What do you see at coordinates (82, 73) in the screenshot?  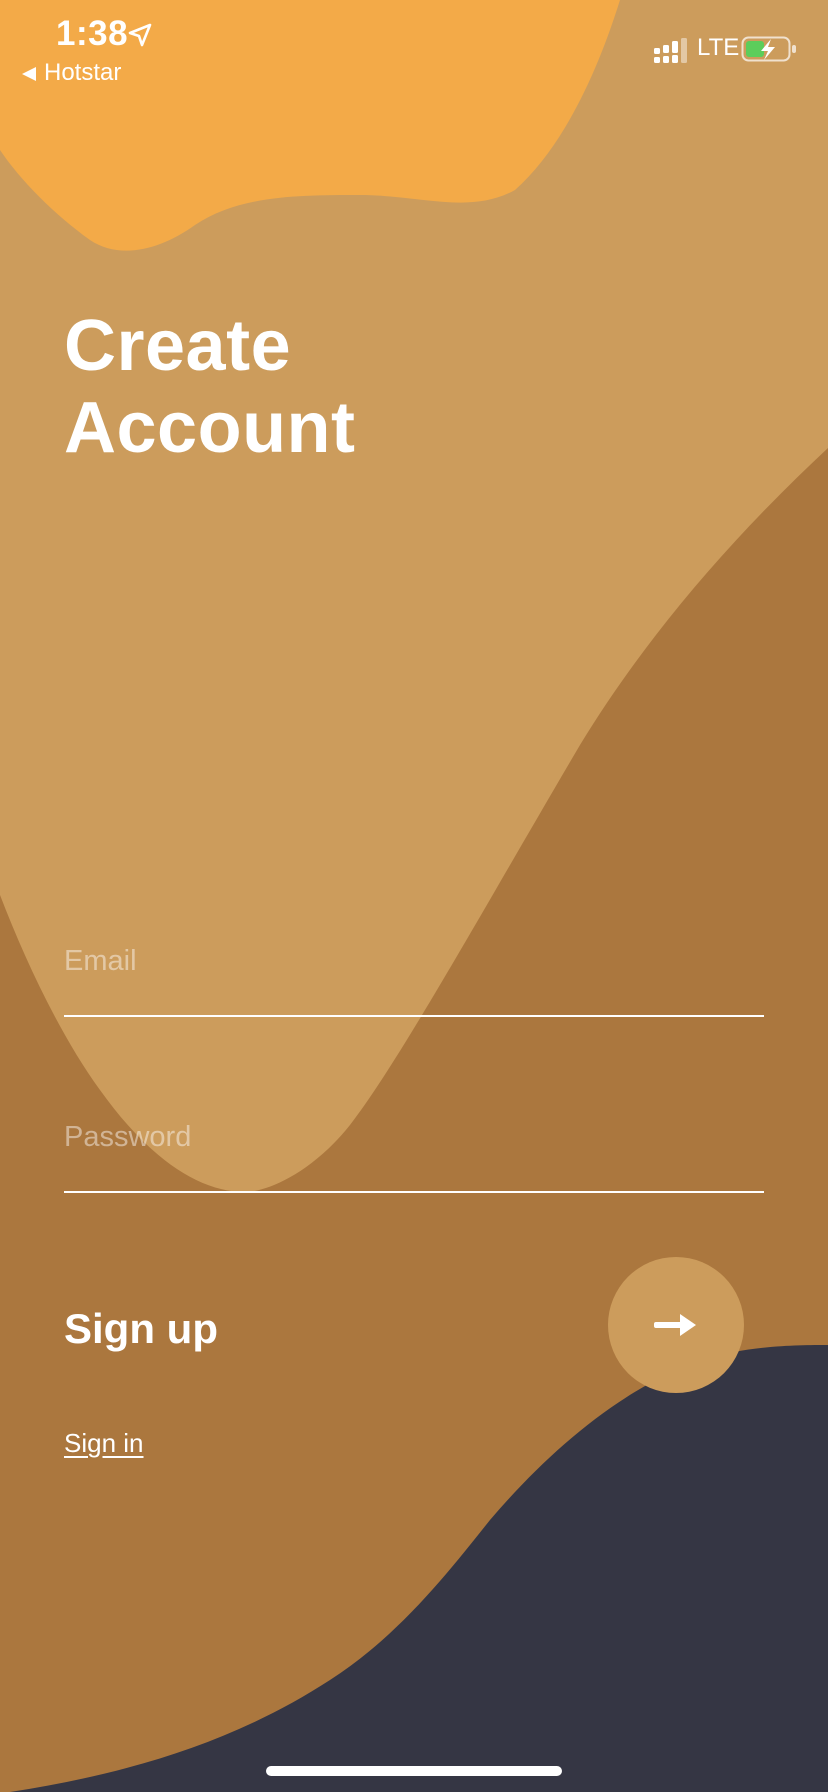 I see `back-to-app-link: Hotstar` at bounding box center [82, 73].